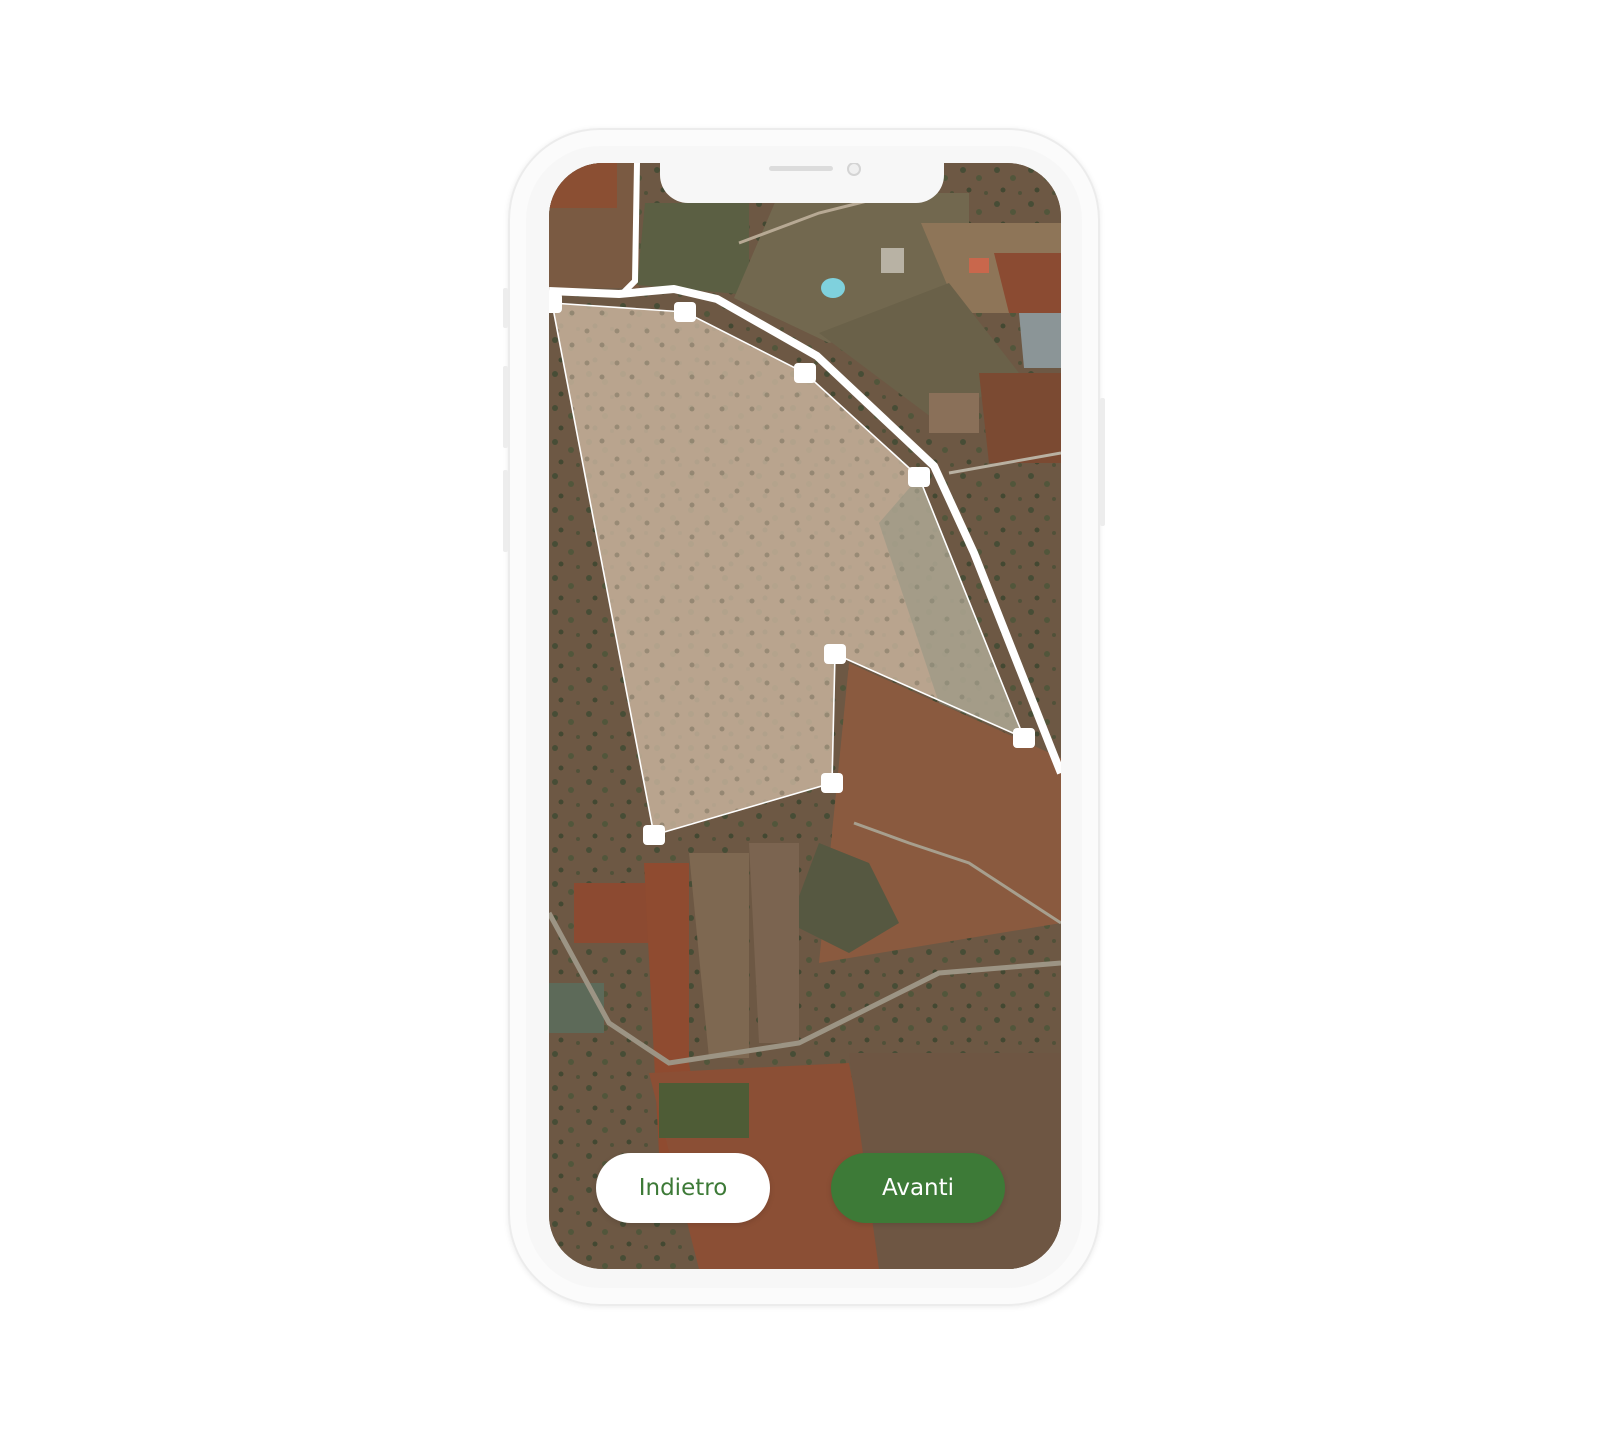 Image resolution: width=1600 pixels, height=1429 pixels. What do you see at coordinates (979, 265) in the screenshot?
I see `roof-red` at bounding box center [979, 265].